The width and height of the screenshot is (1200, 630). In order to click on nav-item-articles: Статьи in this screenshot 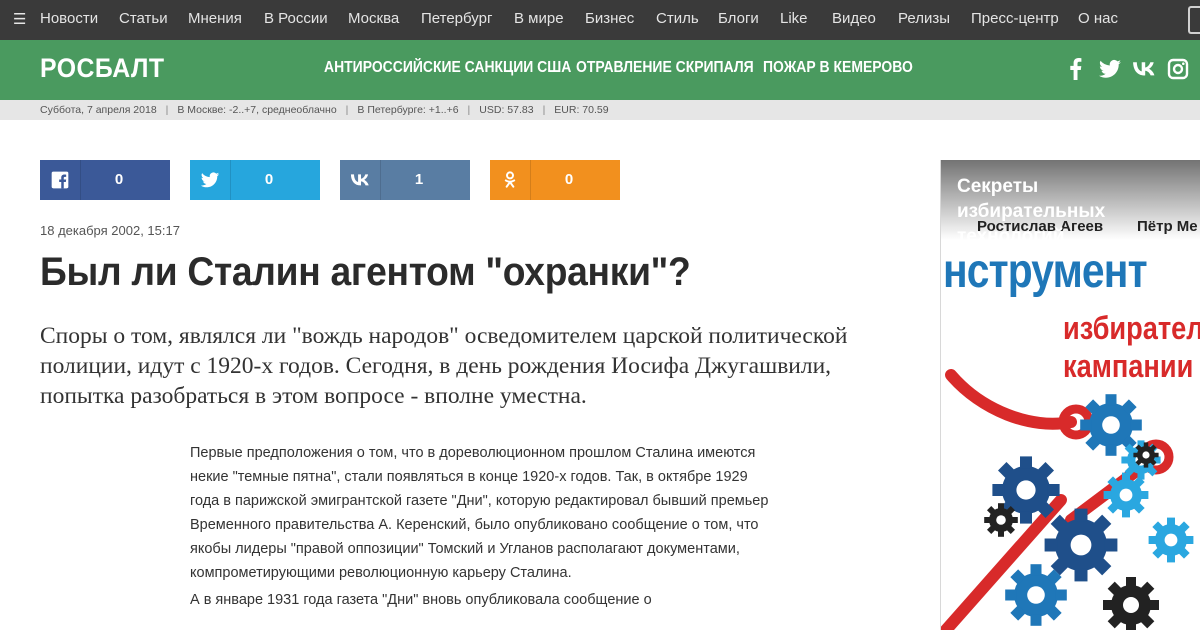, I will do `click(143, 20)`.